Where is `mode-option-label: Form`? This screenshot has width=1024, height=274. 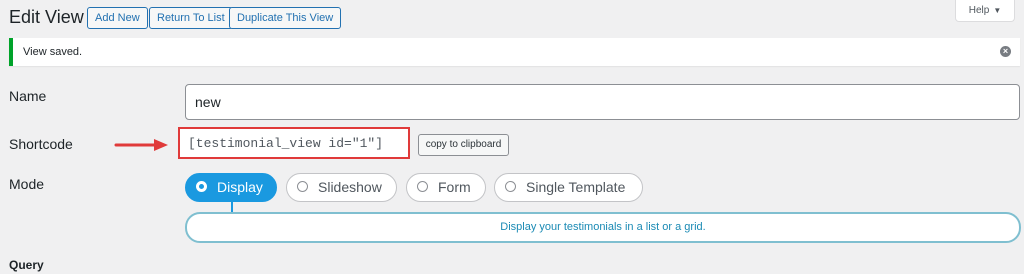
mode-option-label: Form is located at coordinates (454, 187).